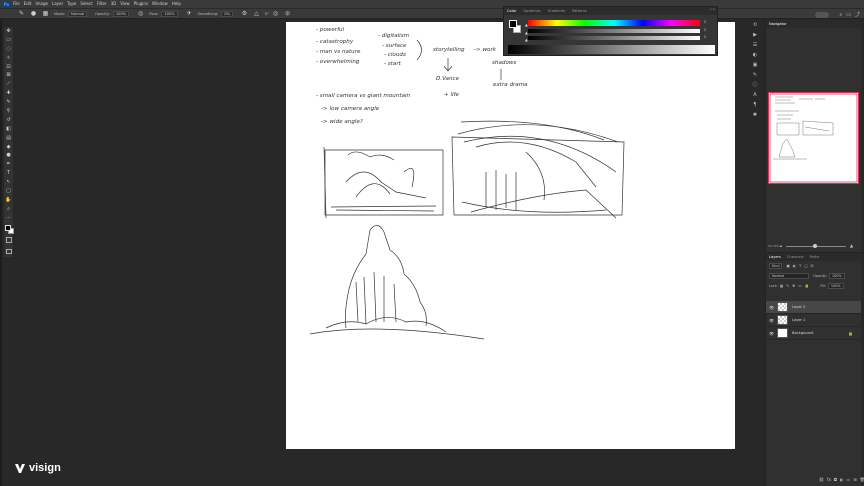 This screenshot has width=864, height=486. Describe the element at coordinates (789, 276) in the screenshot. I see `blend-mode-select: Normal` at that location.